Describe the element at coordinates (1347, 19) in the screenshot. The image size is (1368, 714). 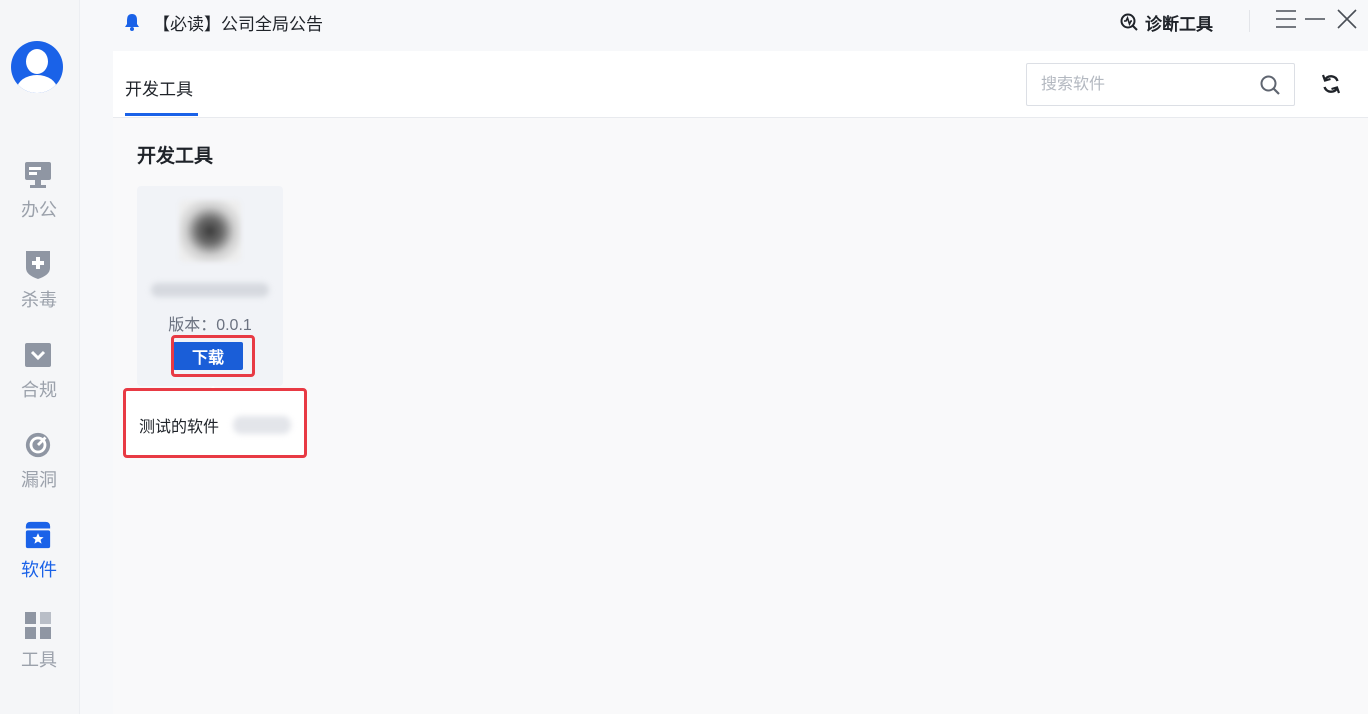
I see `close-icon` at that location.